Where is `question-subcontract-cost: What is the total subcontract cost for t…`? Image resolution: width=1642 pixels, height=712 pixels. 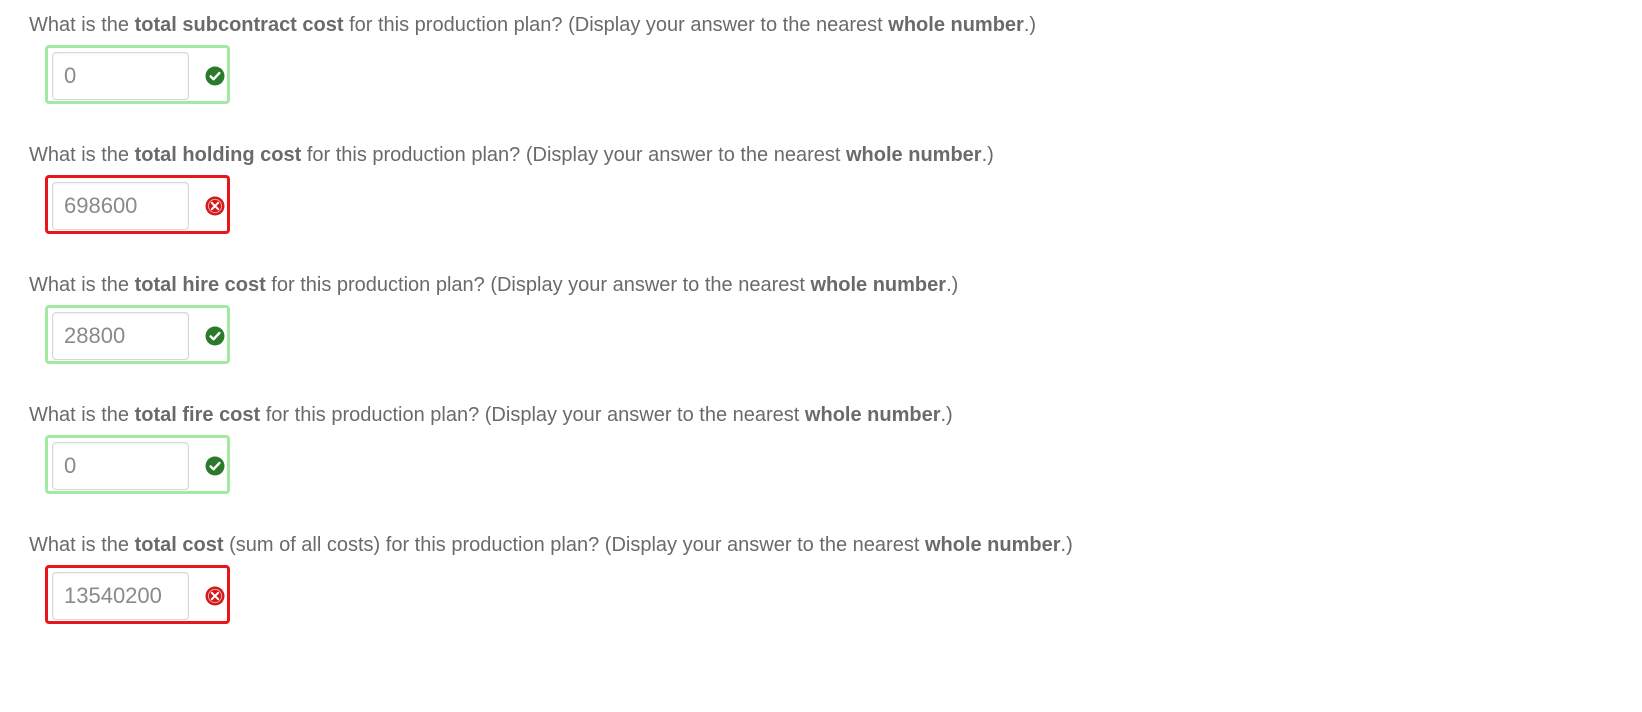 question-subcontract-cost: What is the total subcontract cost for t… is located at coordinates (729, 58).